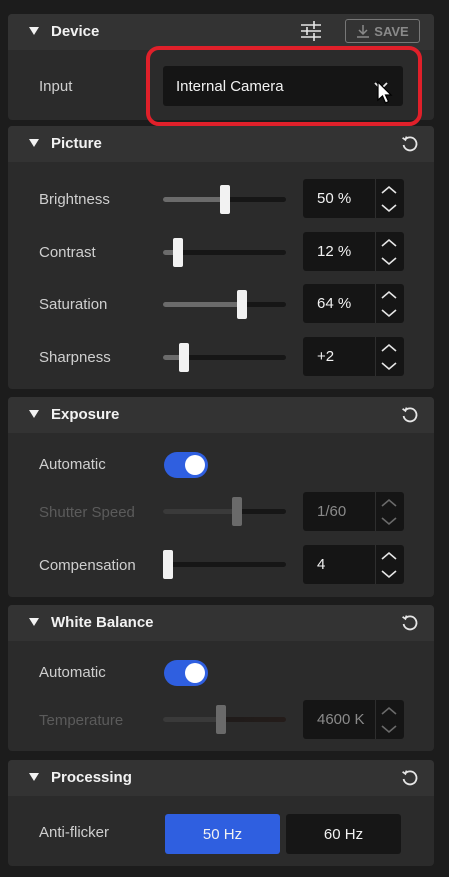 This screenshot has width=449, height=877. I want to click on saturation-slider, so click(224, 304).